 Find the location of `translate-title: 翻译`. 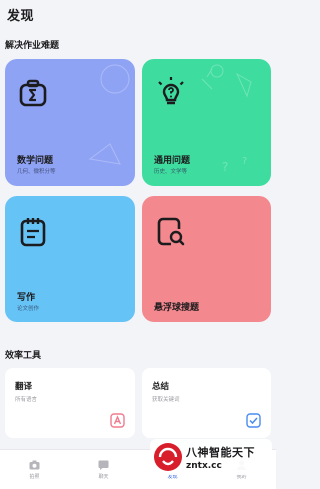

translate-title: 翻译 is located at coordinates (24, 387).